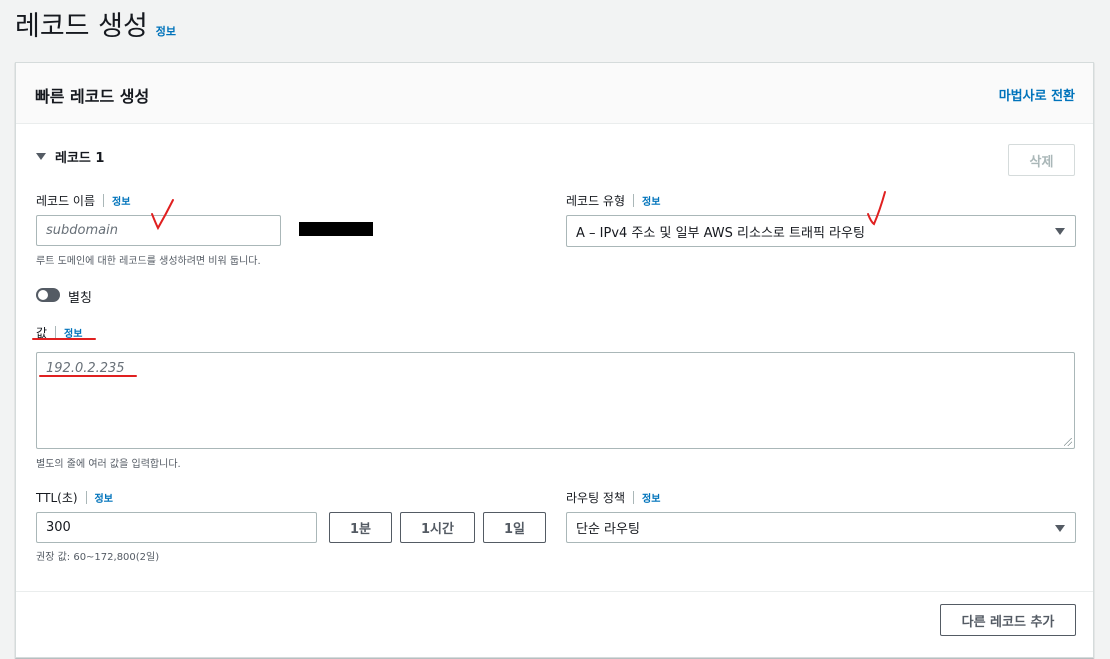  I want to click on switch-to-wizard-link: 마법사로 전환, so click(1037, 94).